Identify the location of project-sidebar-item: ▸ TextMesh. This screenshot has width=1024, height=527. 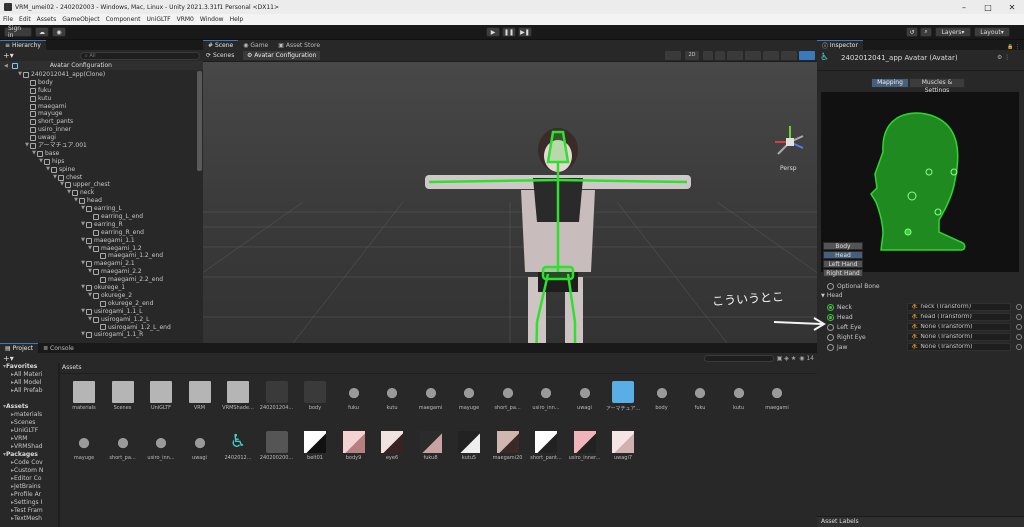
(29, 519).